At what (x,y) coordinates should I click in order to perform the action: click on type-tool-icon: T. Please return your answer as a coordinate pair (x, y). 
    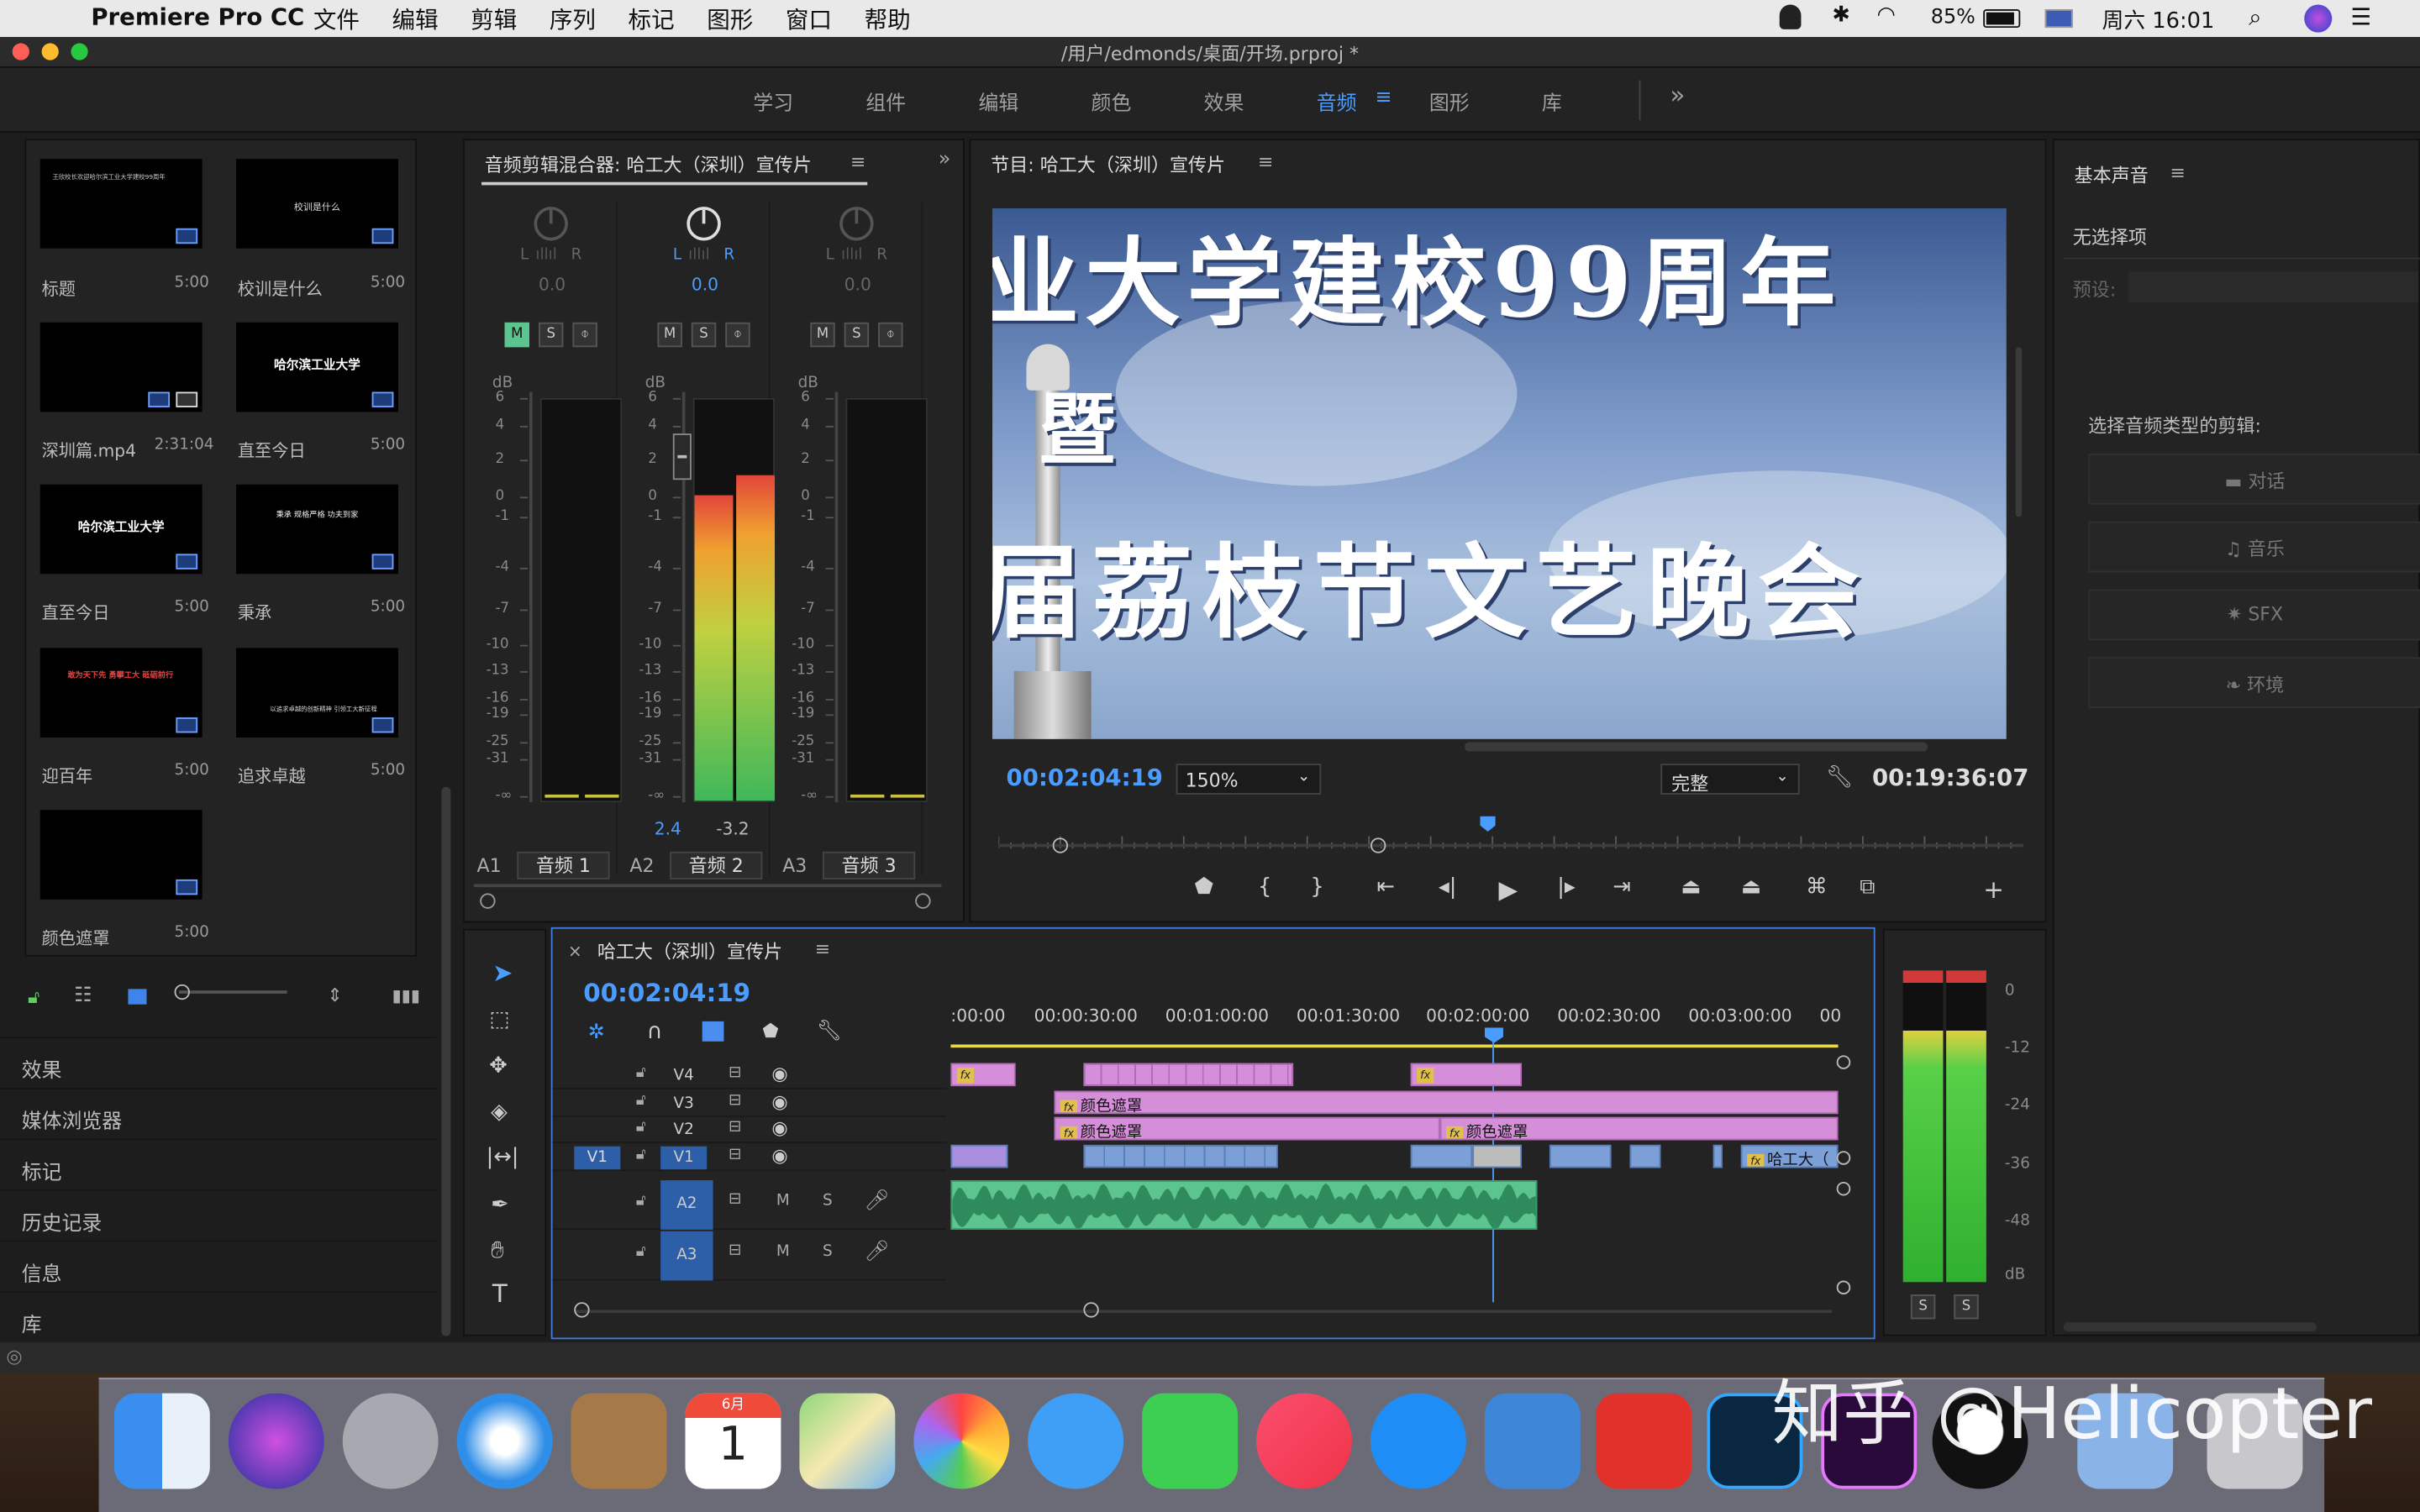
    Looking at the image, I should click on (500, 1294).